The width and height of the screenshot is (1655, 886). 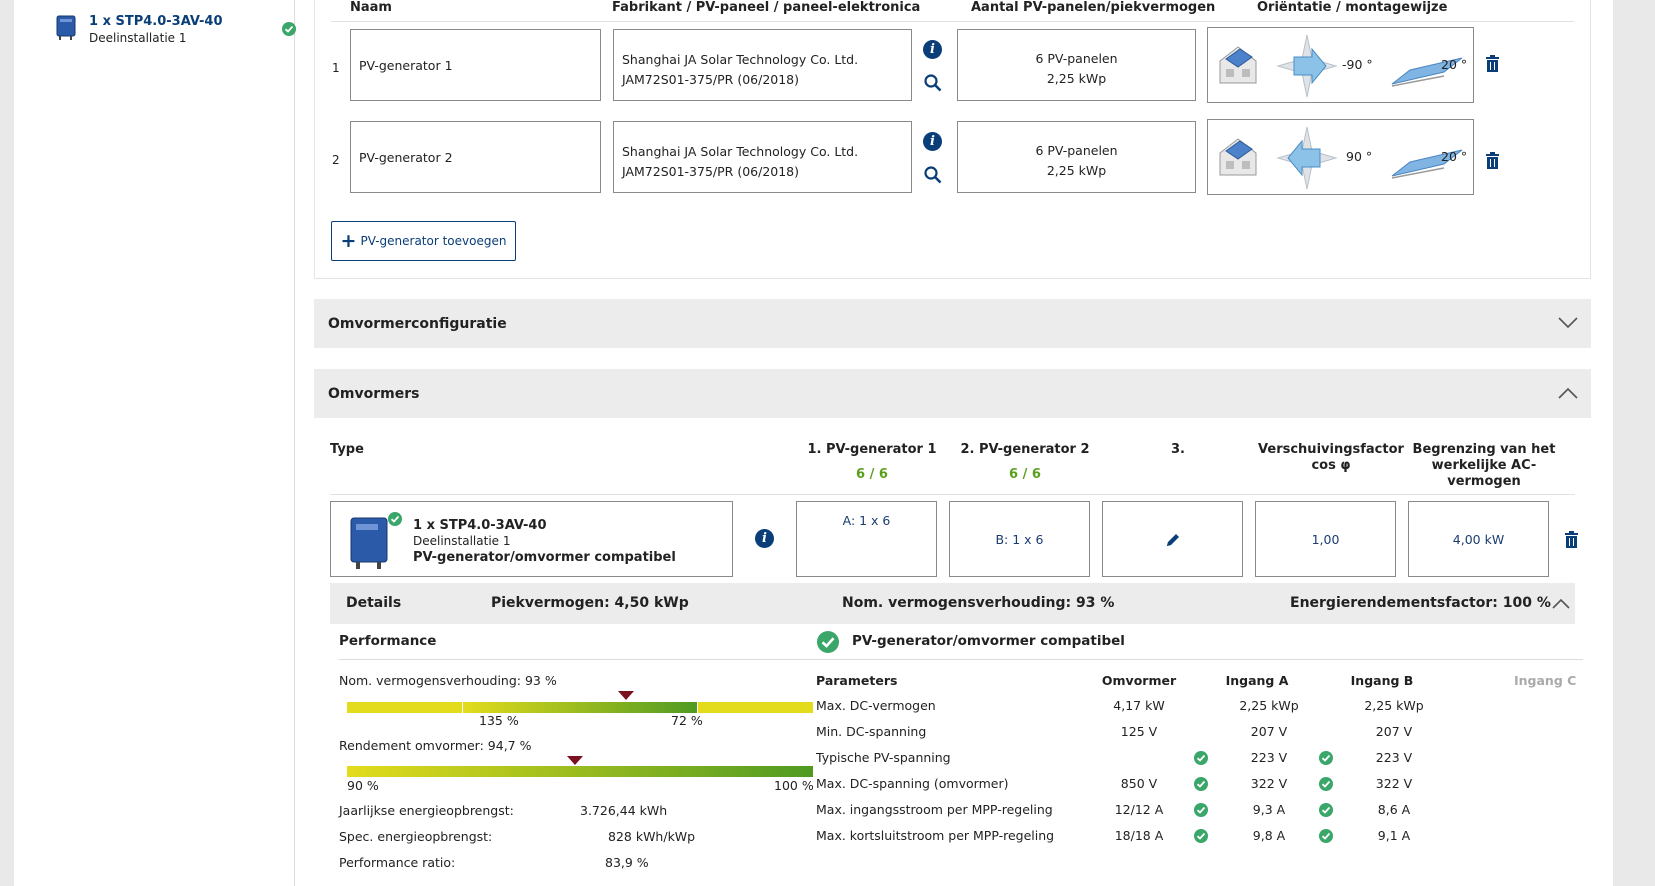 I want to click on param-inverter-value: 4,17 kW, so click(x=1139, y=705).